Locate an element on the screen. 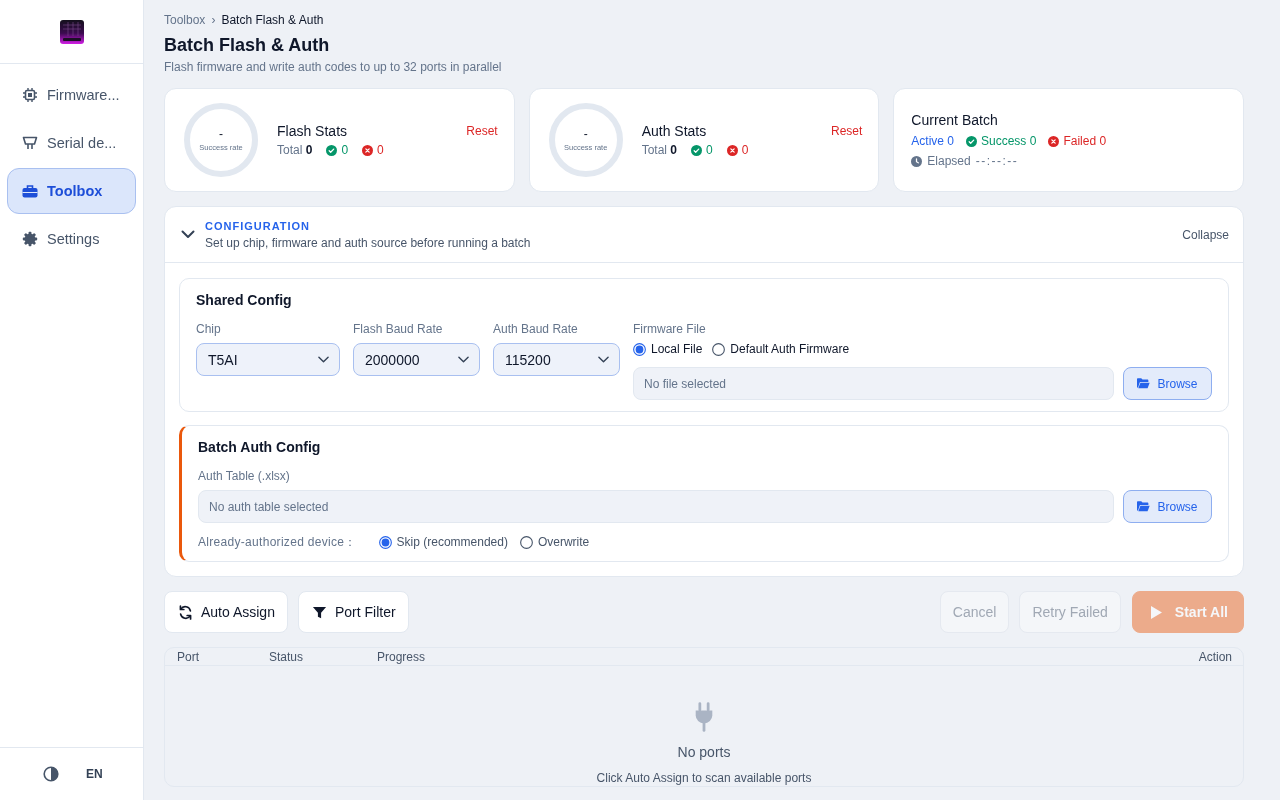 The width and height of the screenshot is (1280, 800). settings-icon is located at coordinates (30, 239).